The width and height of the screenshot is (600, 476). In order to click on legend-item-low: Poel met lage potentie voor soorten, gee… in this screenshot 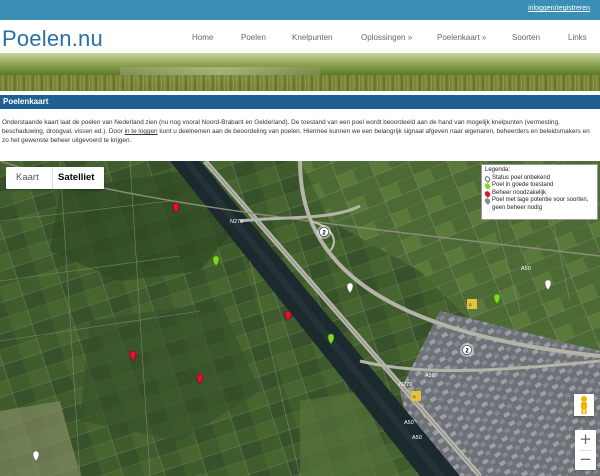, I will do `click(538, 204)`.